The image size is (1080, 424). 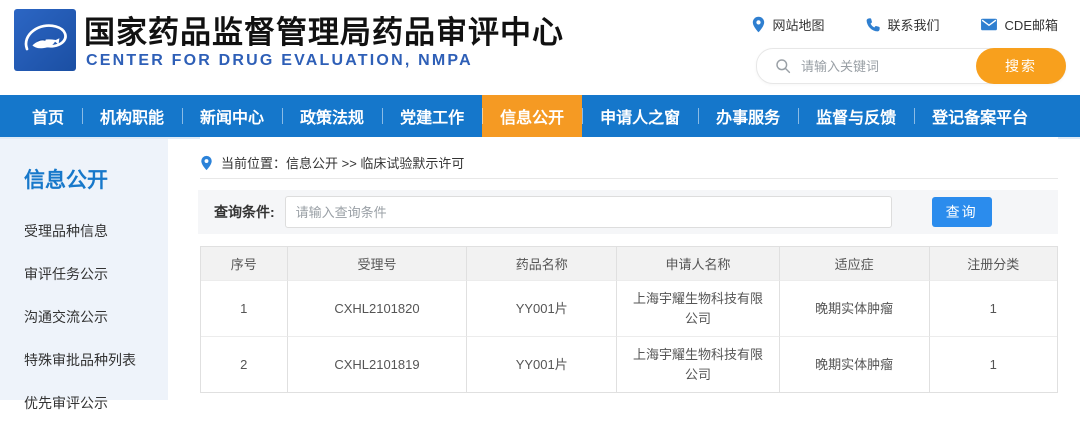 What do you see at coordinates (1031, 25) in the screenshot?
I see `header-link-label: CDE邮箱` at bounding box center [1031, 25].